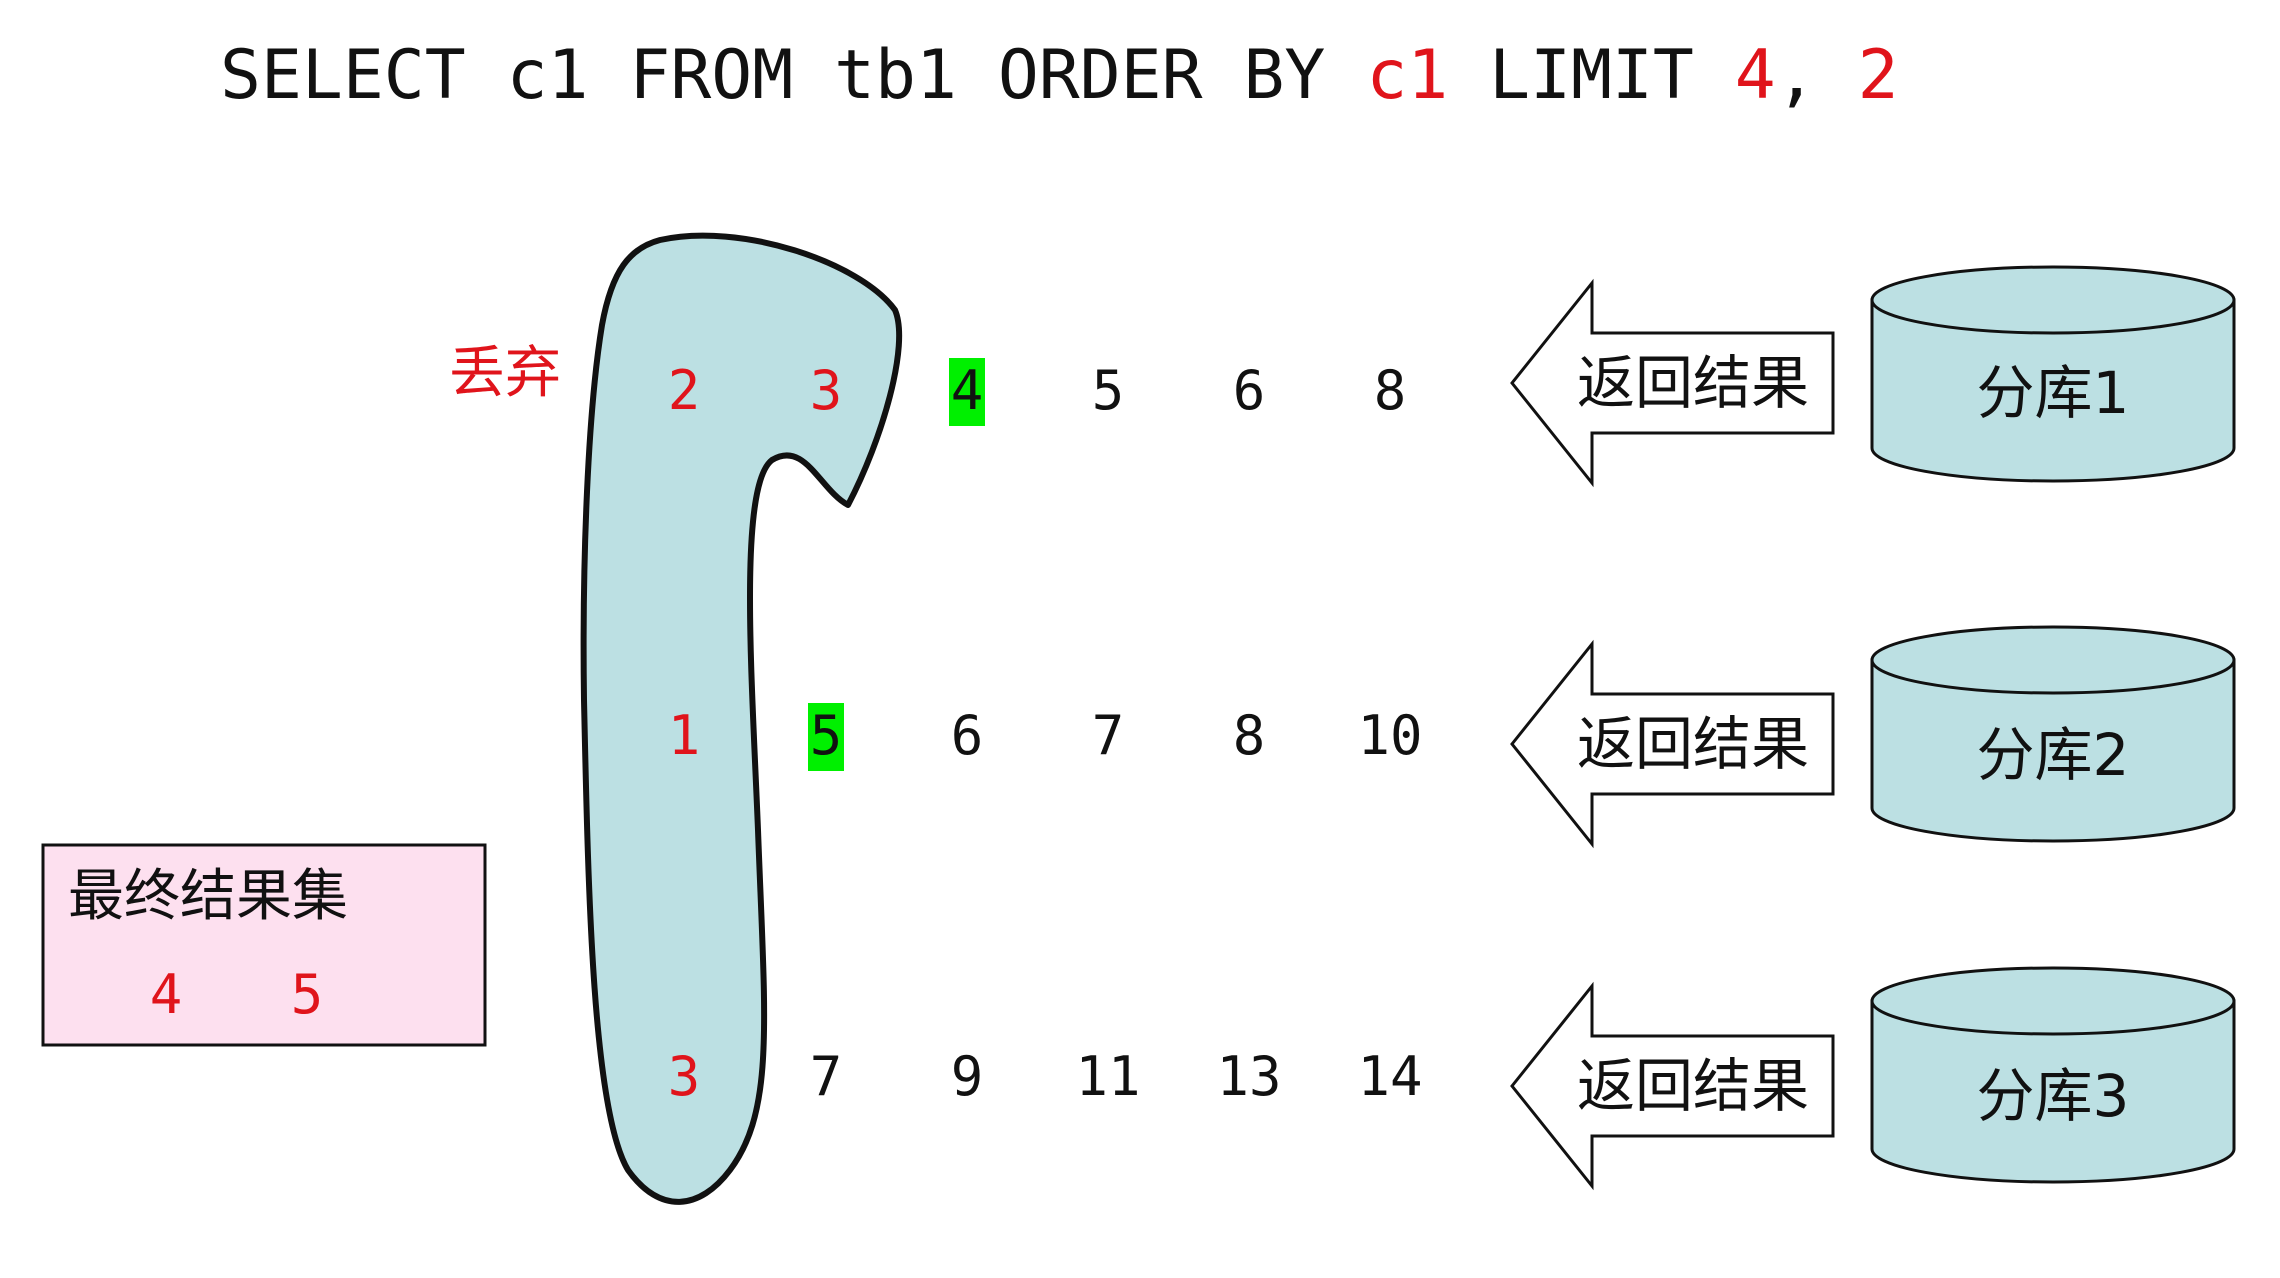 The image size is (2280, 1278). What do you see at coordinates (1107, 1076) in the screenshot?
I see `value-cell: 11` at bounding box center [1107, 1076].